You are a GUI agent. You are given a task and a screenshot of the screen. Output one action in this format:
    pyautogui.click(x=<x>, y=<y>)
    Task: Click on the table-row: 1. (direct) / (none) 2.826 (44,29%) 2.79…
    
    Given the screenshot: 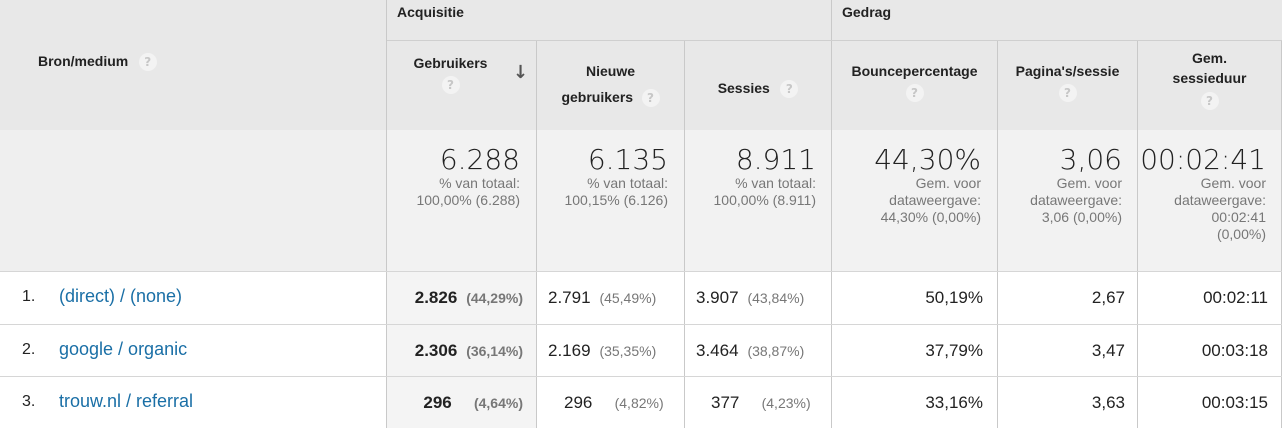 What is the action you would take?
    pyautogui.click(x=641, y=298)
    